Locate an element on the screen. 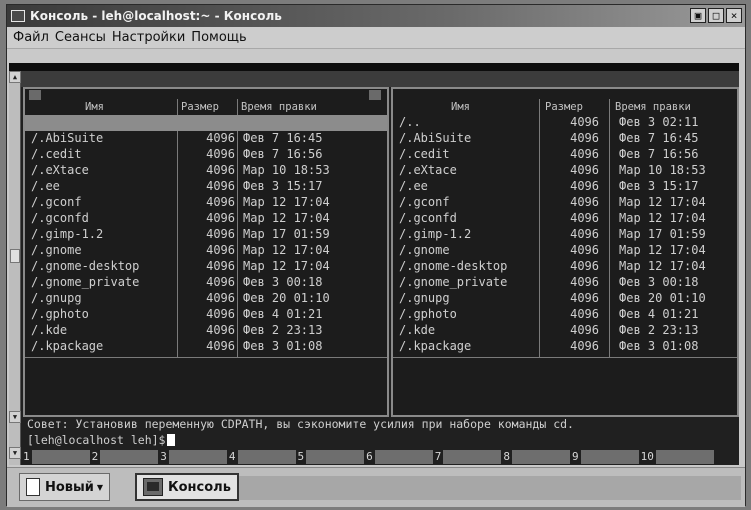 This screenshot has height=510, width=751. terminal-scrollbar: ▲ ▼ ▼ is located at coordinates (15, 268).